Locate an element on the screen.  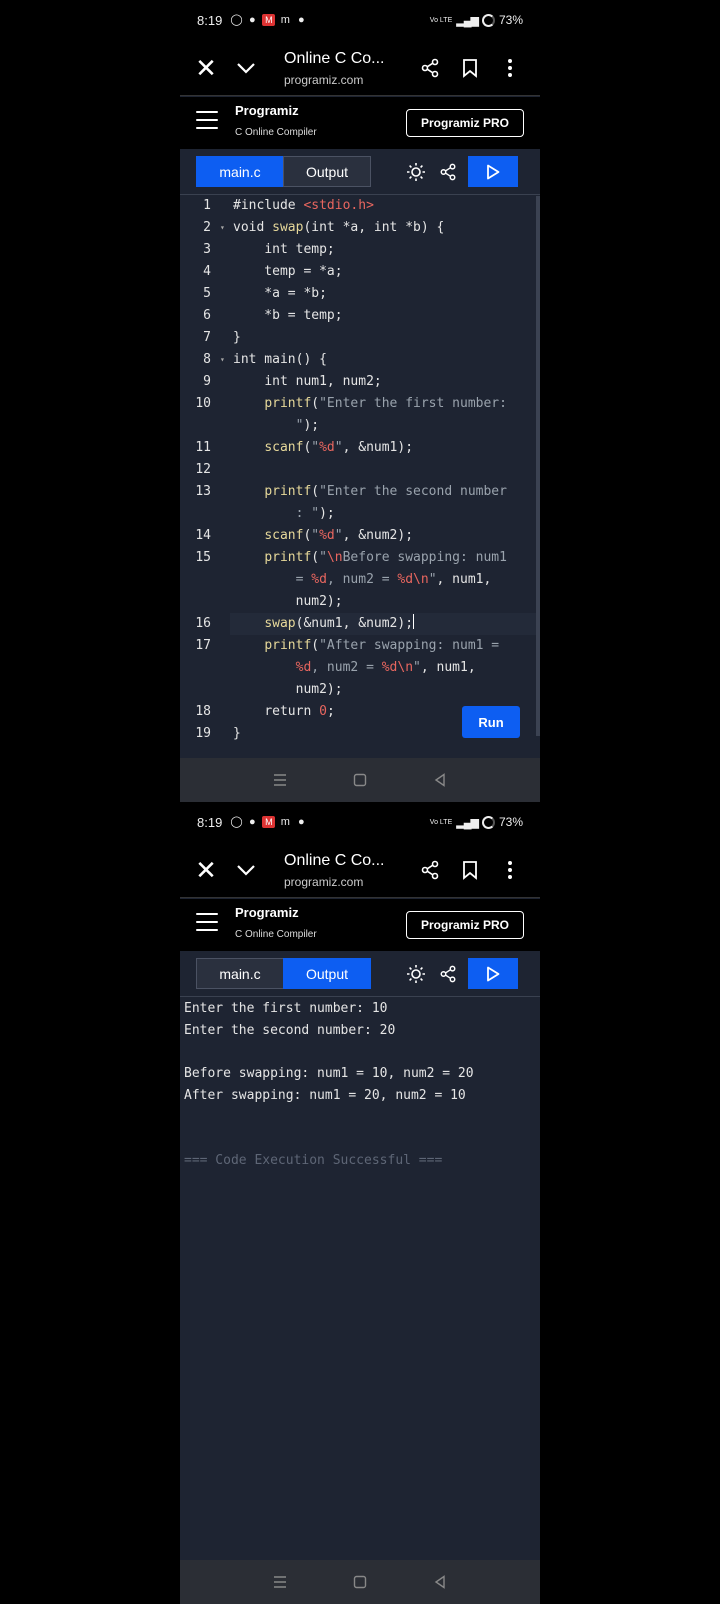
line-number: 7 is located at coordinates (207, 337).